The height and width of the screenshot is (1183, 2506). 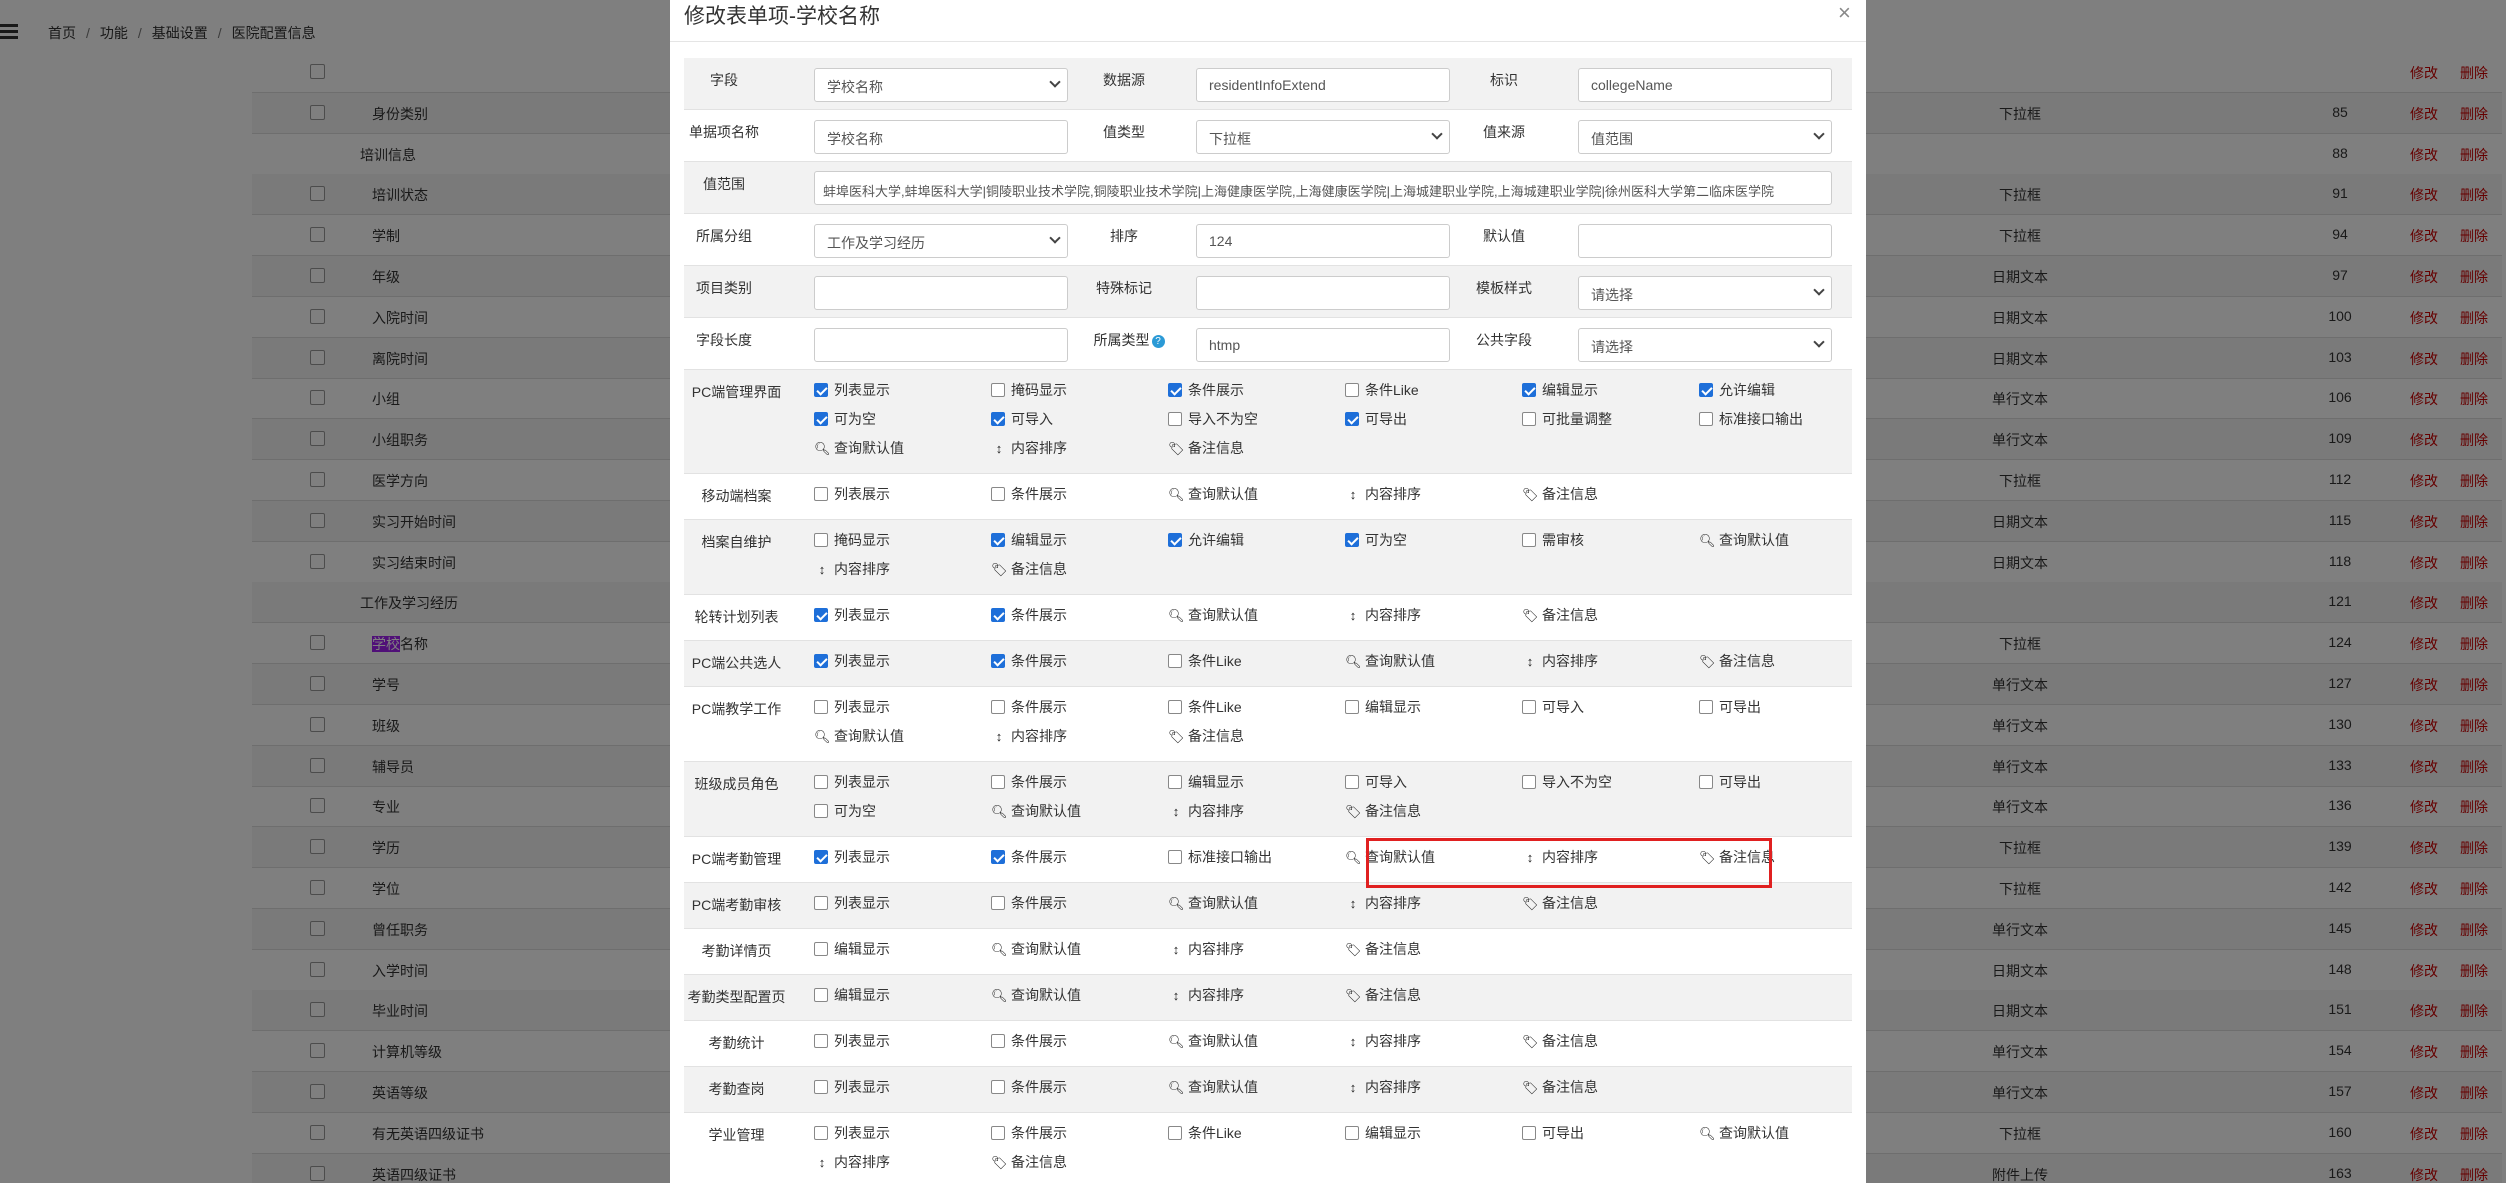 What do you see at coordinates (1323, 293) in the screenshot?
I see `special-input` at bounding box center [1323, 293].